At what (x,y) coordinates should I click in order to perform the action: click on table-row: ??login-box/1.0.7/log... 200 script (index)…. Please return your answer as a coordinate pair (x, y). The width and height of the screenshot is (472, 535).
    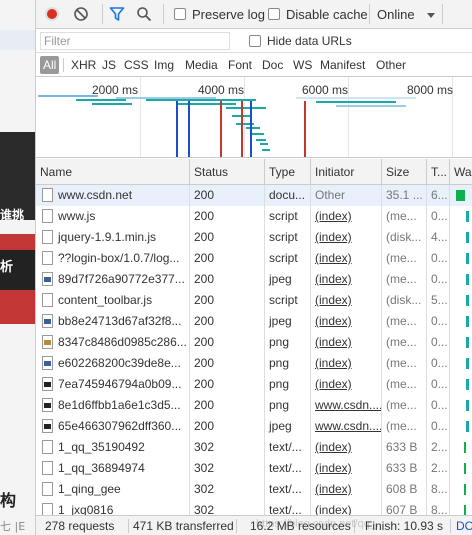
    Looking at the image, I should click on (254, 258).